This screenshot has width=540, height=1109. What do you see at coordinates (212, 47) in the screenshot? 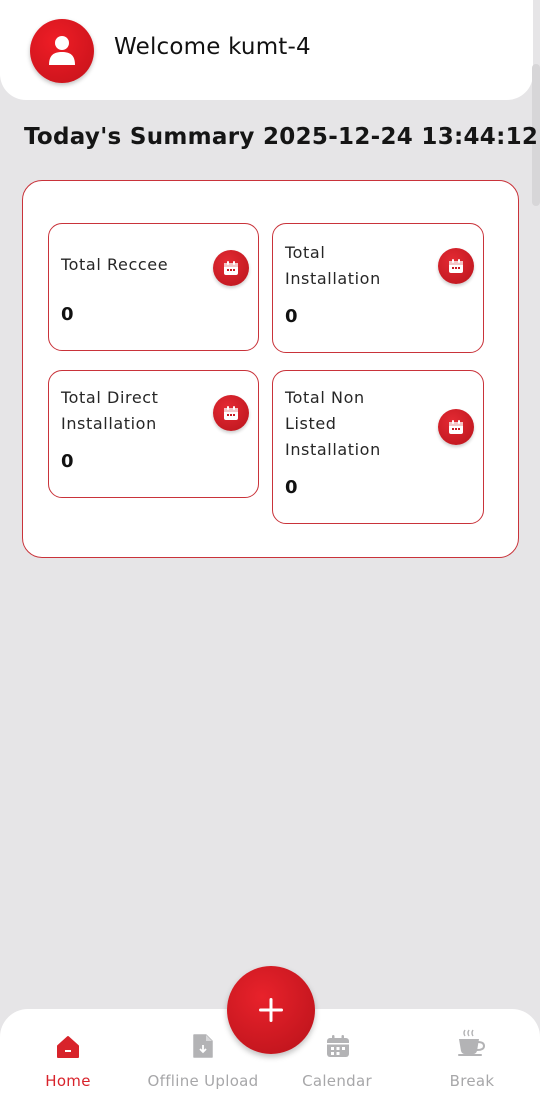
I see `welcome-text: Welcome kumt-4` at bounding box center [212, 47].